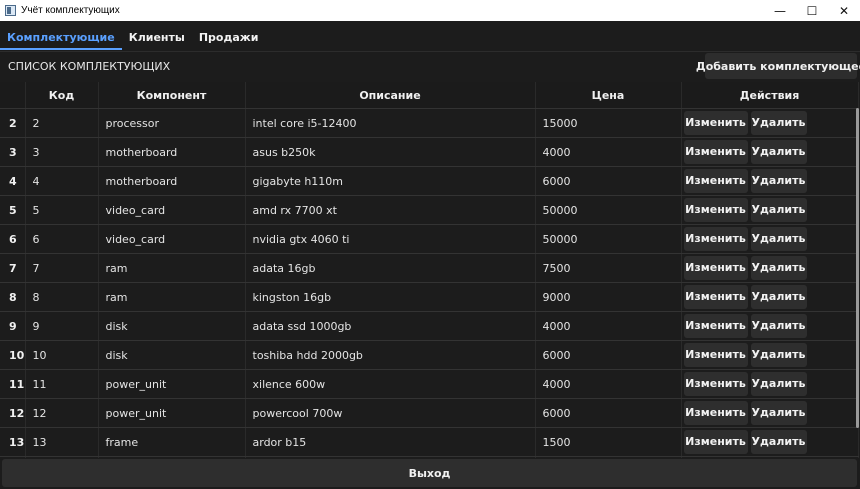 This screenshot has width=860, height=489. I want to click on cell-code: 9, so click(62, 326).